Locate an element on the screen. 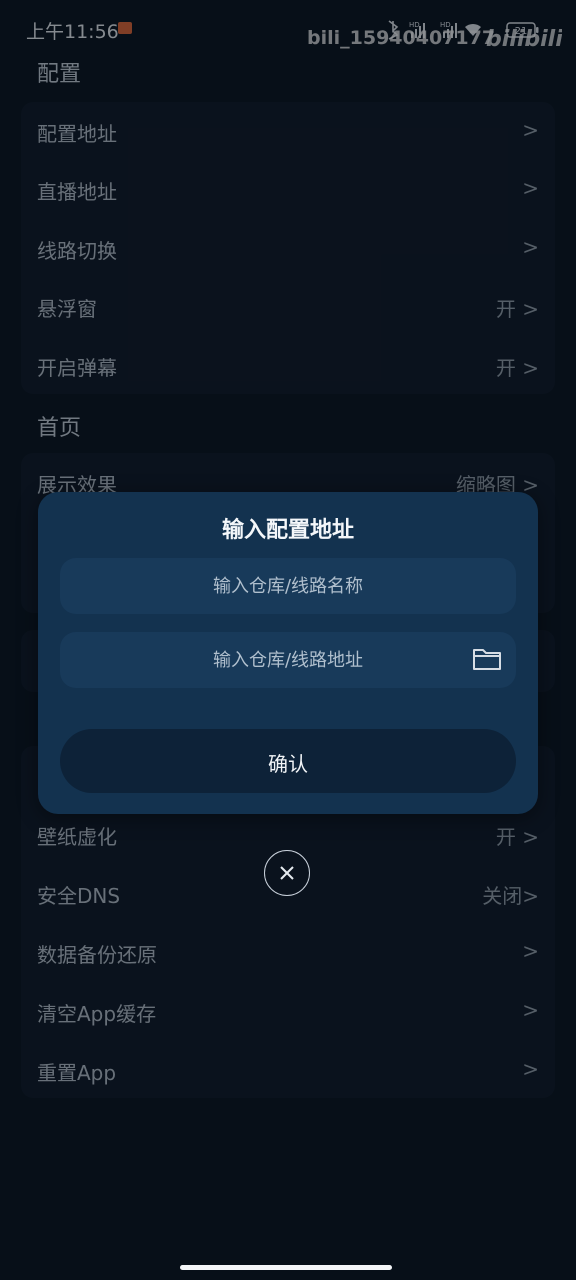 This screenshot has height=1280, width=576. repo-name-input: 输入仓库/线路名称 is located at coordinates (288, 586).